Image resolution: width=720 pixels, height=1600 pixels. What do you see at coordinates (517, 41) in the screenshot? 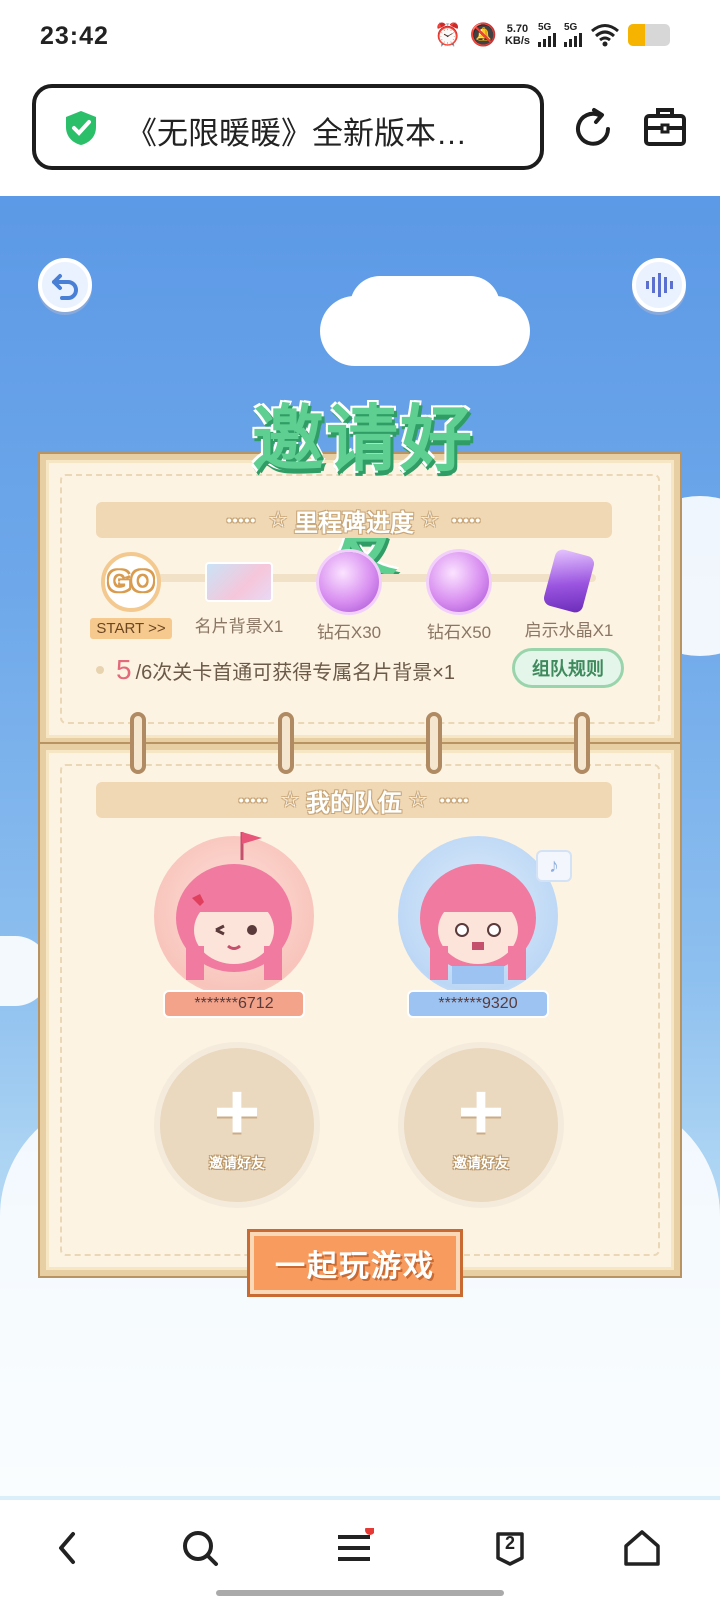
I see `net-speed-unit: KB/s` at bounding box center [517, 41].